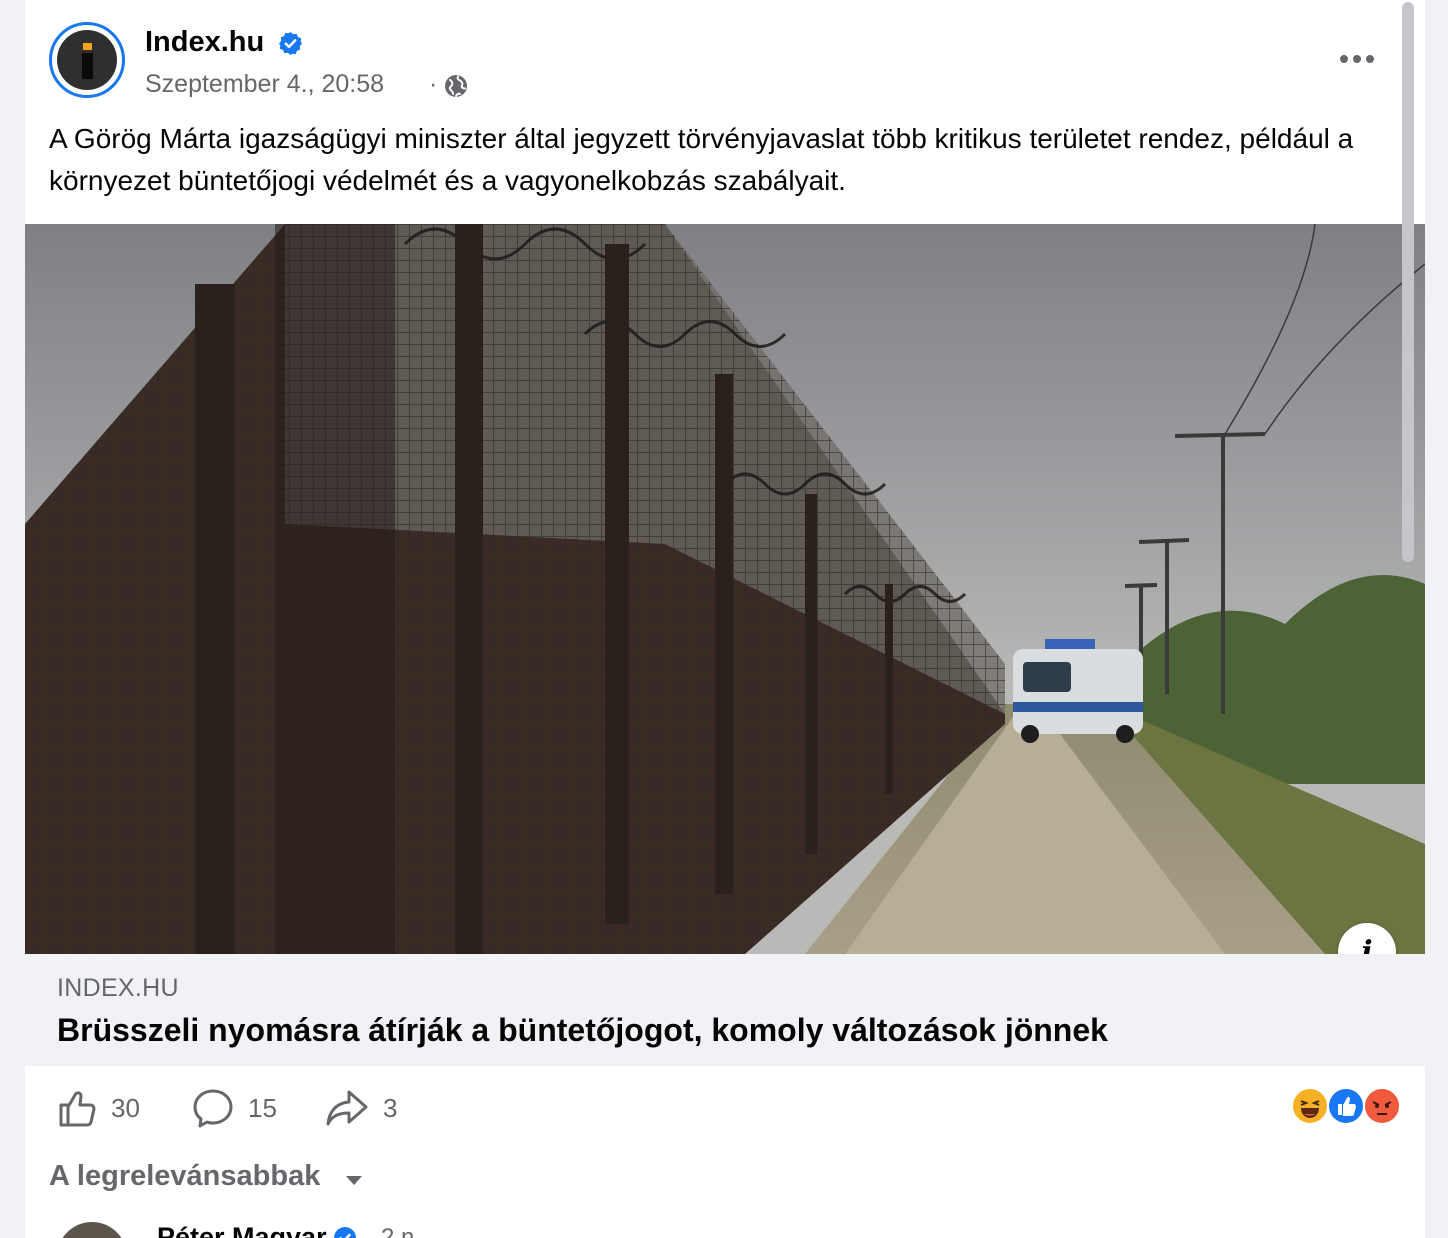  I want to click on scrollbar-thumb, so click(1408, 282).